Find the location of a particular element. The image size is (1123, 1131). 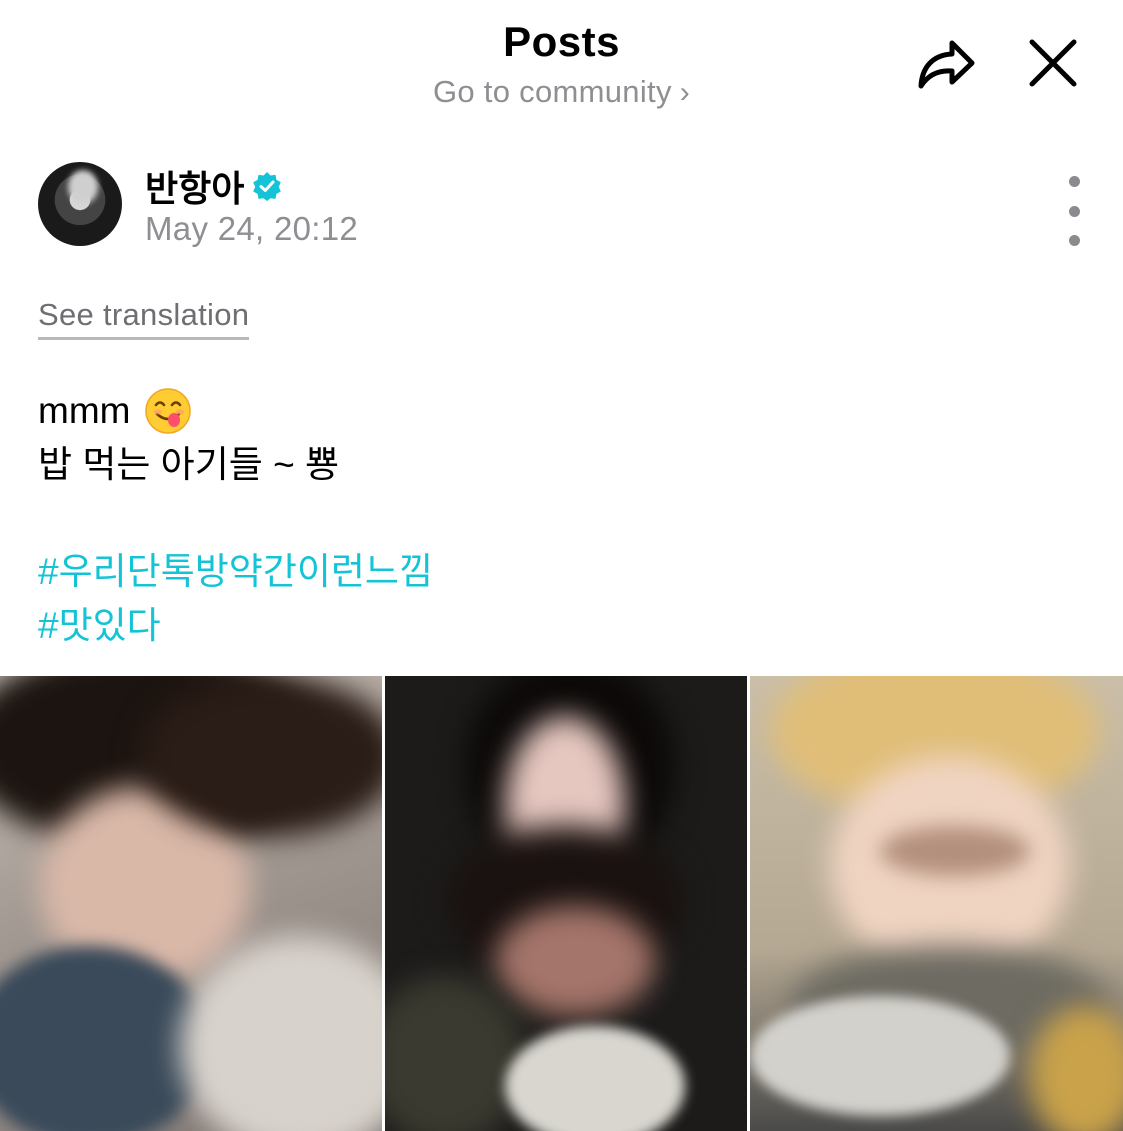

author-name-row: 반항아 is located at coordinates (213, 186).